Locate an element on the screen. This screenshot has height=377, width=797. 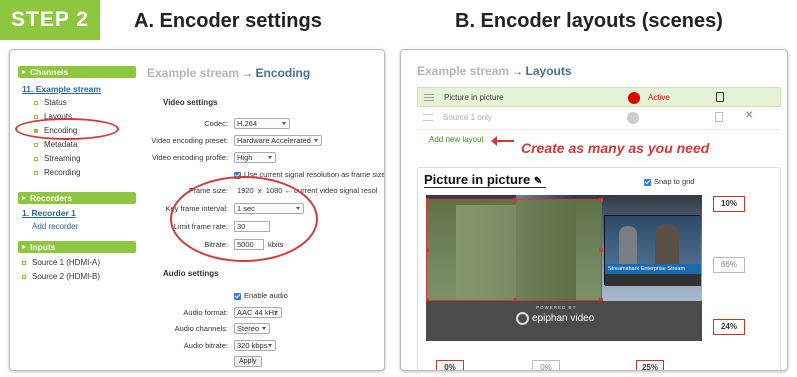
layout-row: Source 1 only ✕ is located at coordinates (599, 118).